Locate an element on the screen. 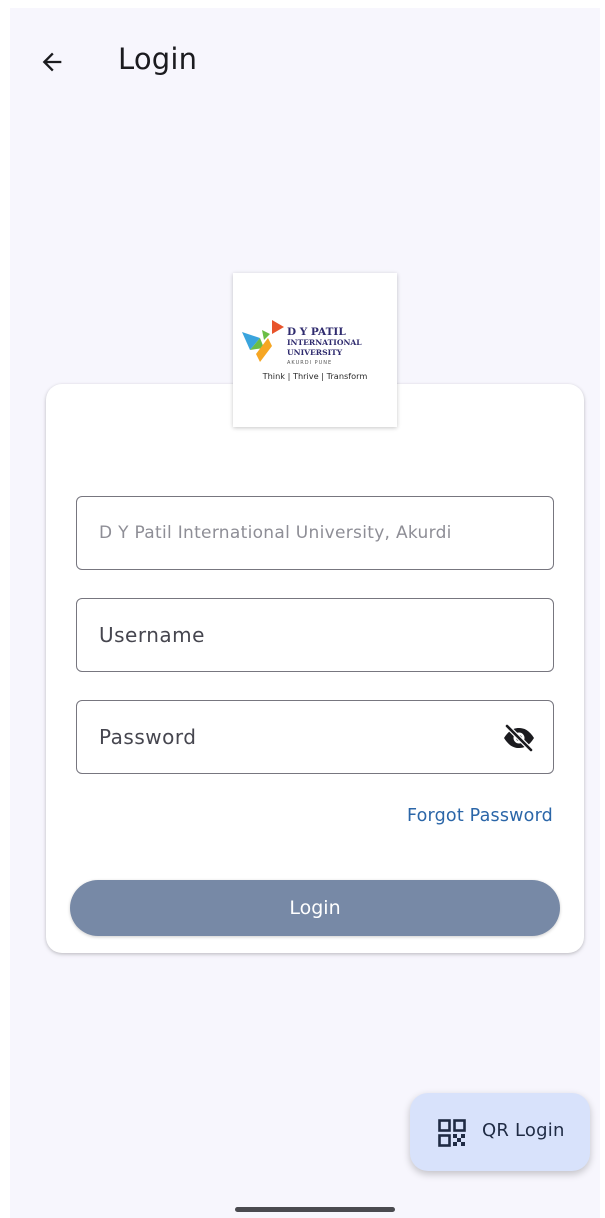 The height and width of the screenshot is (1218, 605). logo-text-line2: INTERNATIONAL is located at coordinates (324, 342).